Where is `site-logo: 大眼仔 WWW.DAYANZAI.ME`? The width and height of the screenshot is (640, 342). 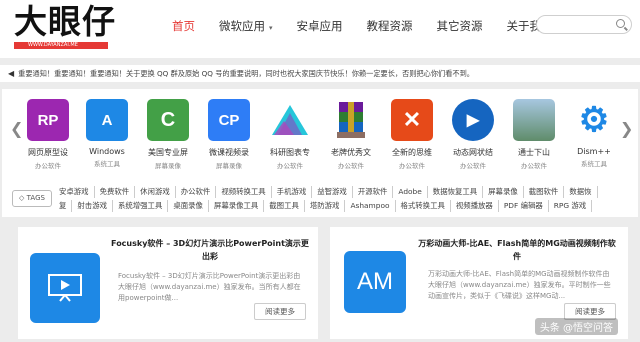 site-logo: 大眼仔 WWW.DAYANZAI.ME is located at coordinates (65, 26).